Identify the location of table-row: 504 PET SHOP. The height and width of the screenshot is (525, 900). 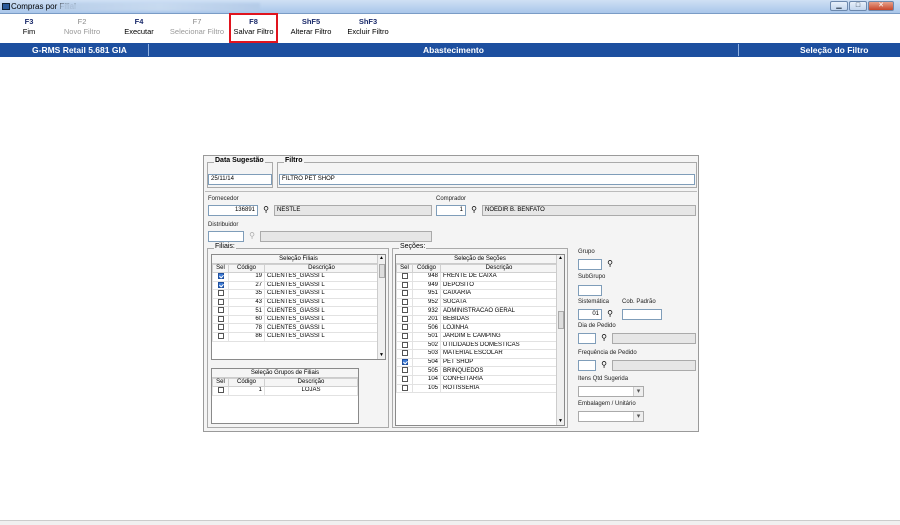
(477, 362).